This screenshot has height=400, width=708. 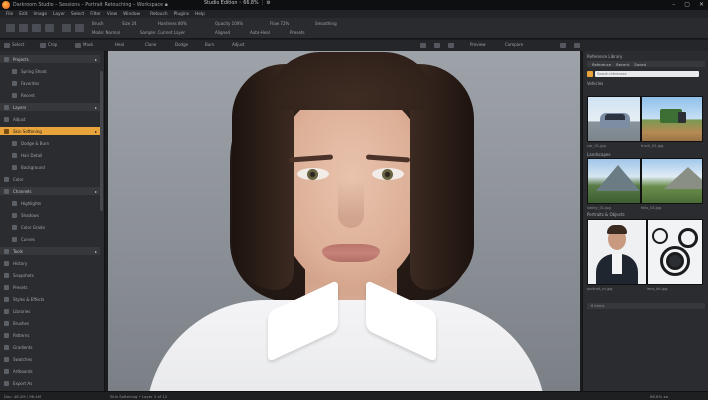 I want to click on menu-select: Select, so click(x=77, y=14).